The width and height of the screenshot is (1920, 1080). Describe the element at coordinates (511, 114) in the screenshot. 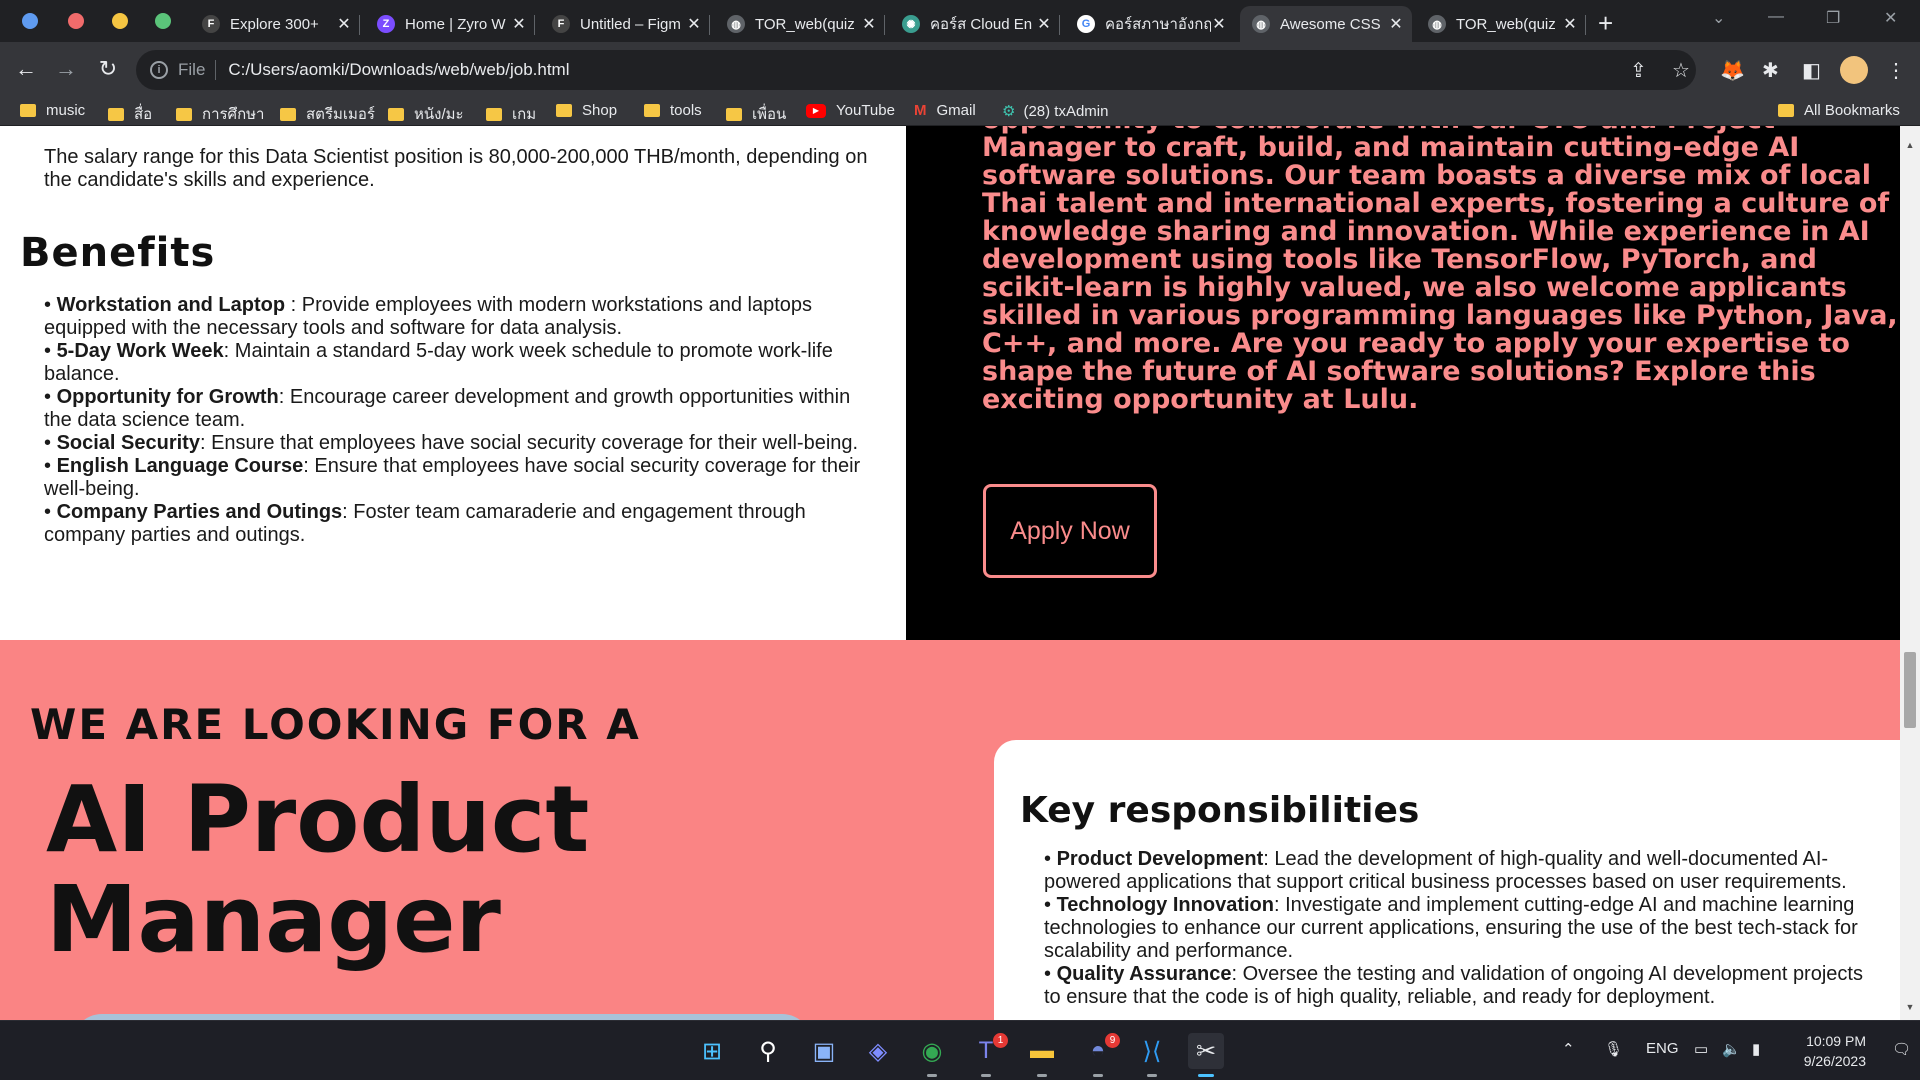

I see `bookmark-folder: เกม` at that location.